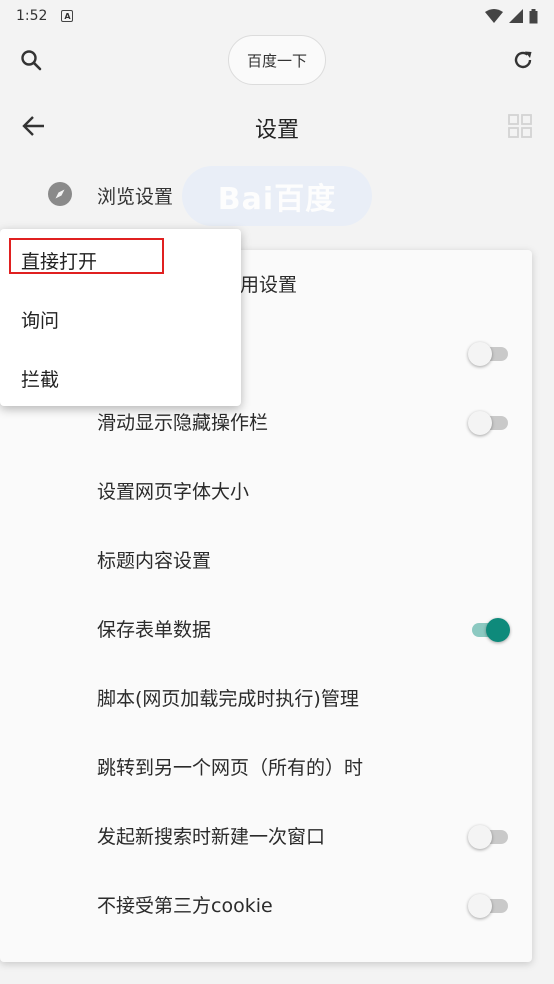 This screenshot has height=984, width=554. I want to click on settings-row-label: 设置网页字体大小, so click(173, 492).